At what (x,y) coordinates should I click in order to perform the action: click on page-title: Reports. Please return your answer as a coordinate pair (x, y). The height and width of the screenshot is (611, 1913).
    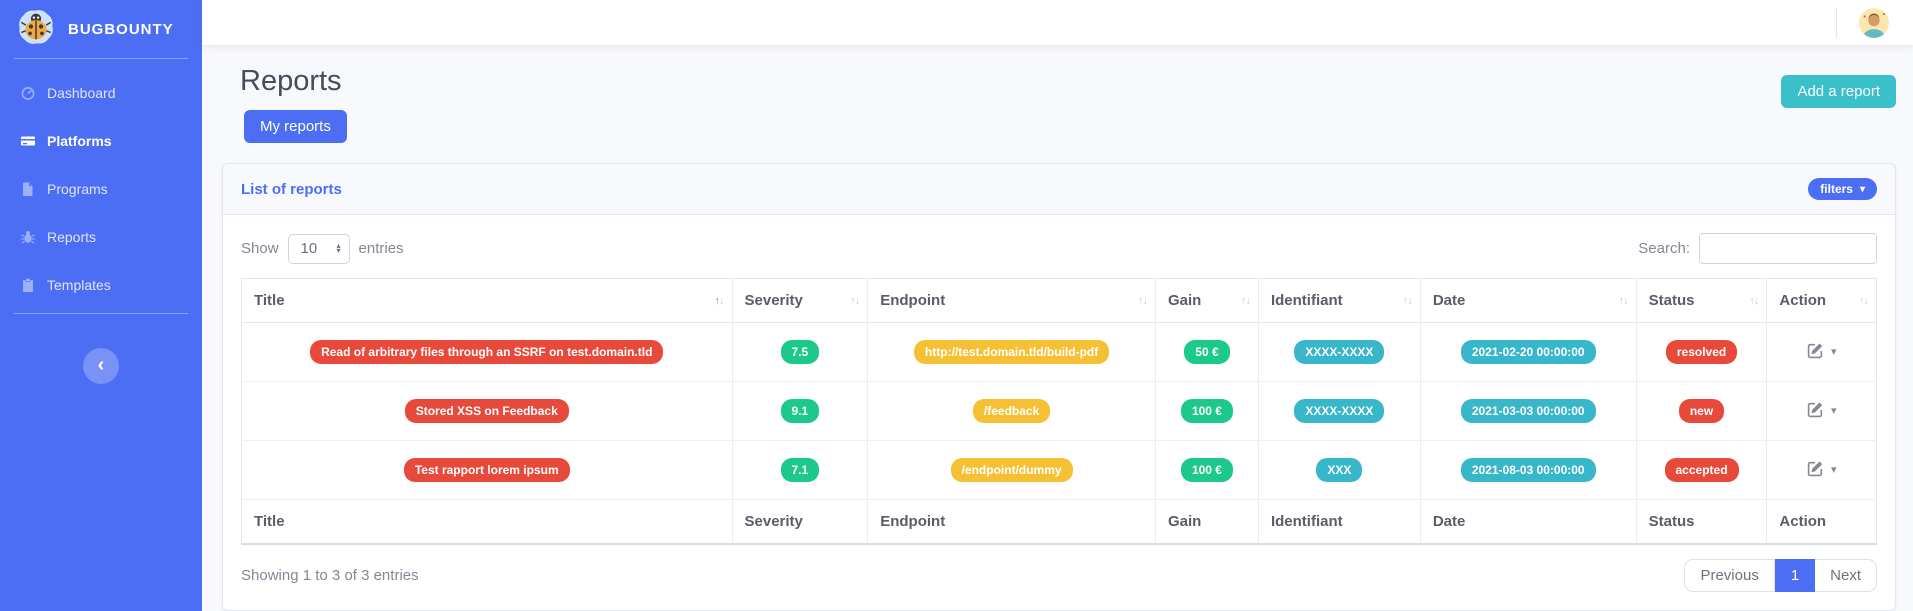
    Looking at the image, I should click on (291, 81).